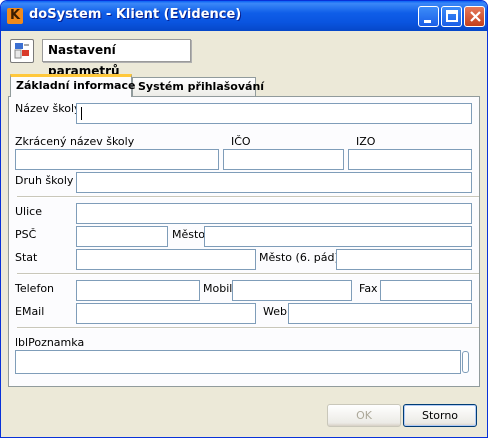  What do you see at coordinates (338, 236) in the screenshot?
I see `city-field` at bounding box center [338, 236].